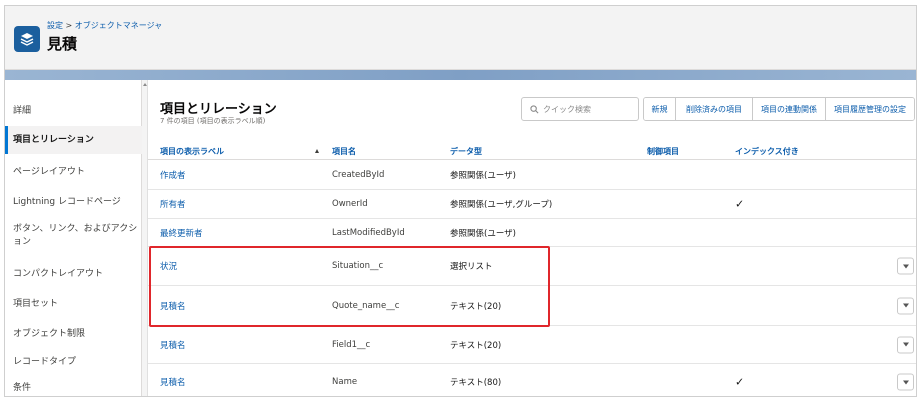 This screenshot has height=400, width=923. I want to click on sidebar-item-record-types: レコードタイプ, so click(73, 362).